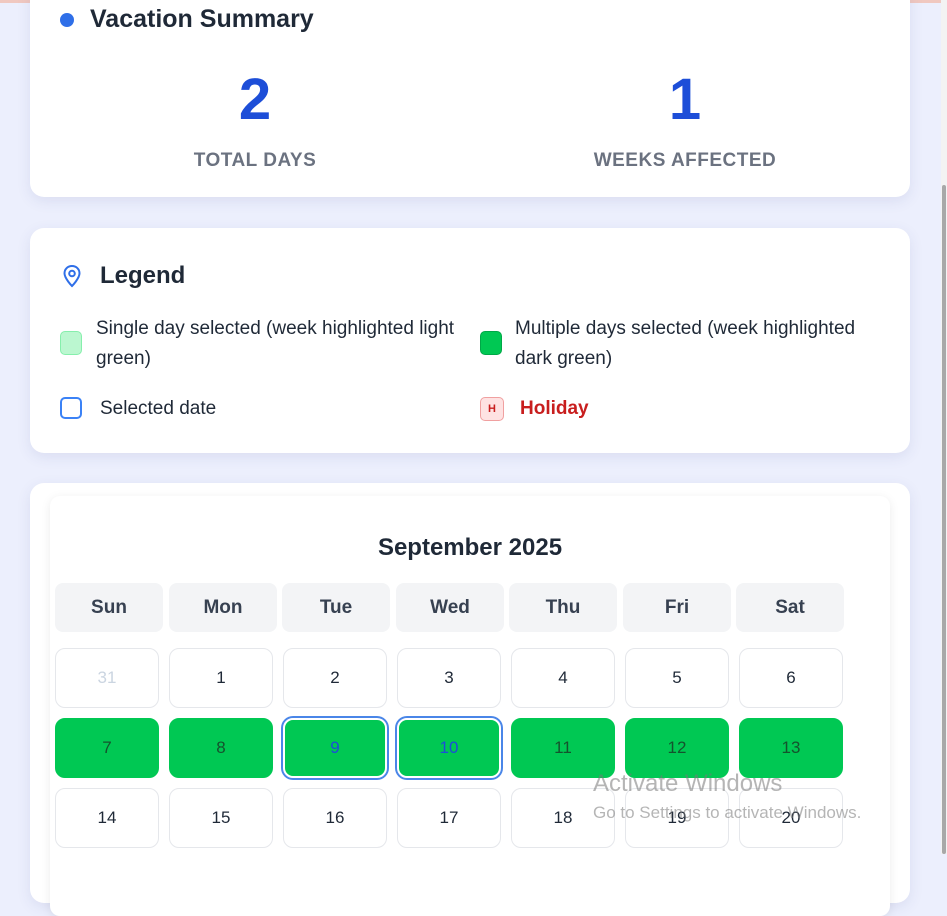 Image resolution: width=947 pixels, height=916 pixels. I want to click on calendar-day: 7, so click(107, 748).